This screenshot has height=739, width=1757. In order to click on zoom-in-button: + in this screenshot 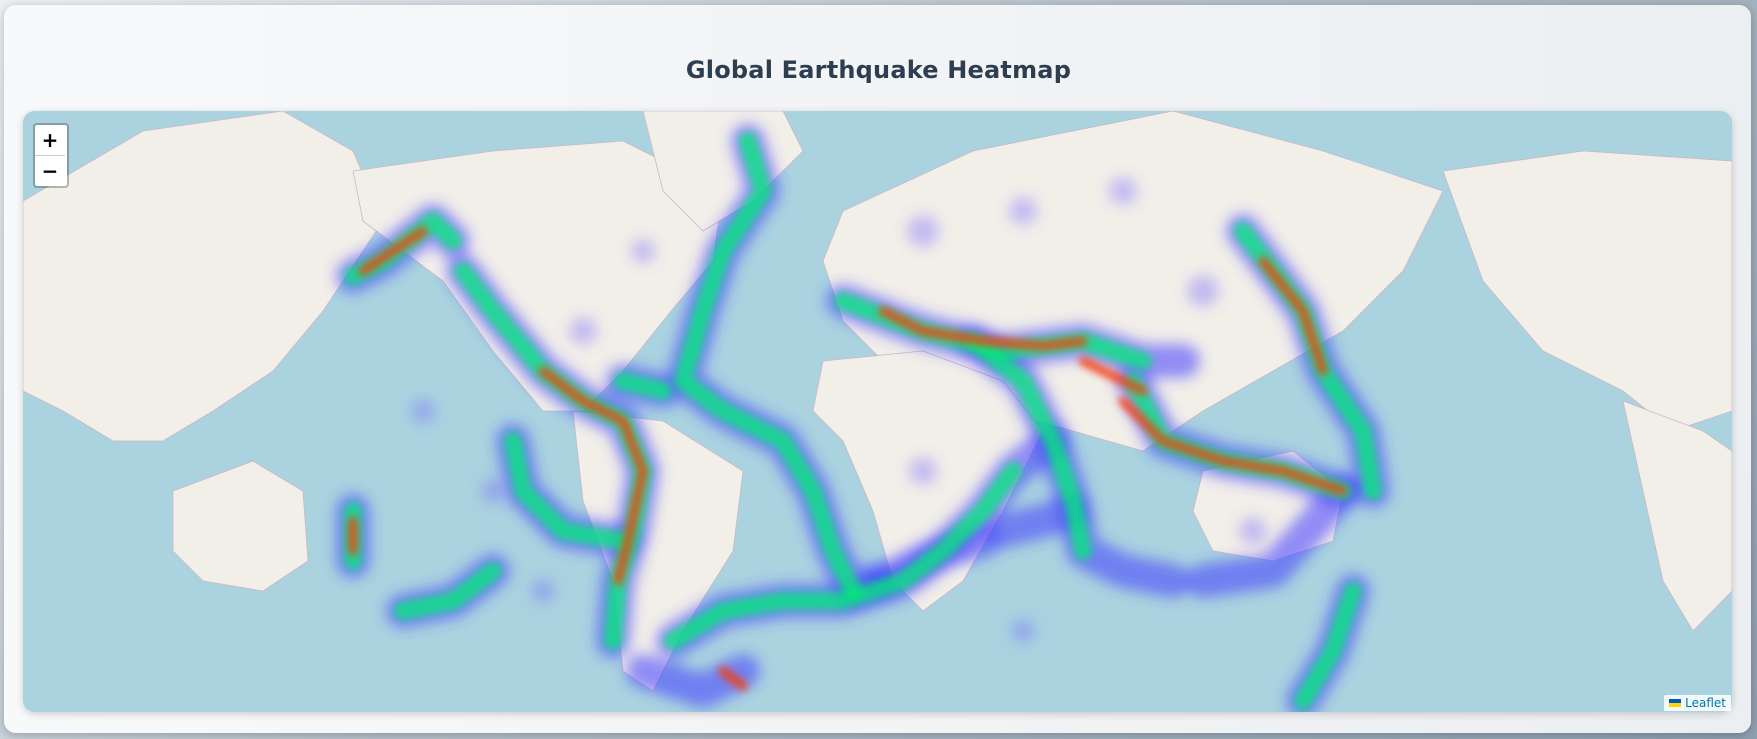, I will do `click(50, 140)`.